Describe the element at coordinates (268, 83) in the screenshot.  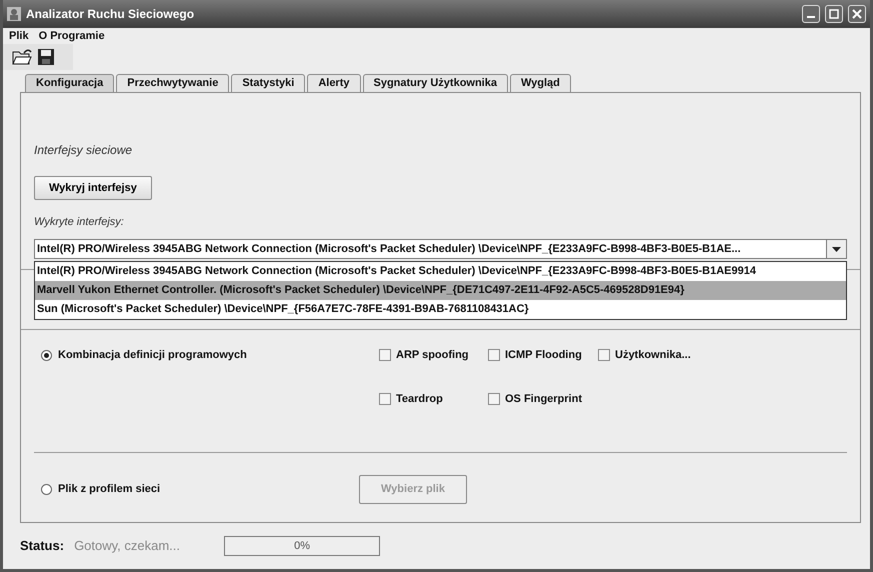
I see `tab: Statystyki` at that location.